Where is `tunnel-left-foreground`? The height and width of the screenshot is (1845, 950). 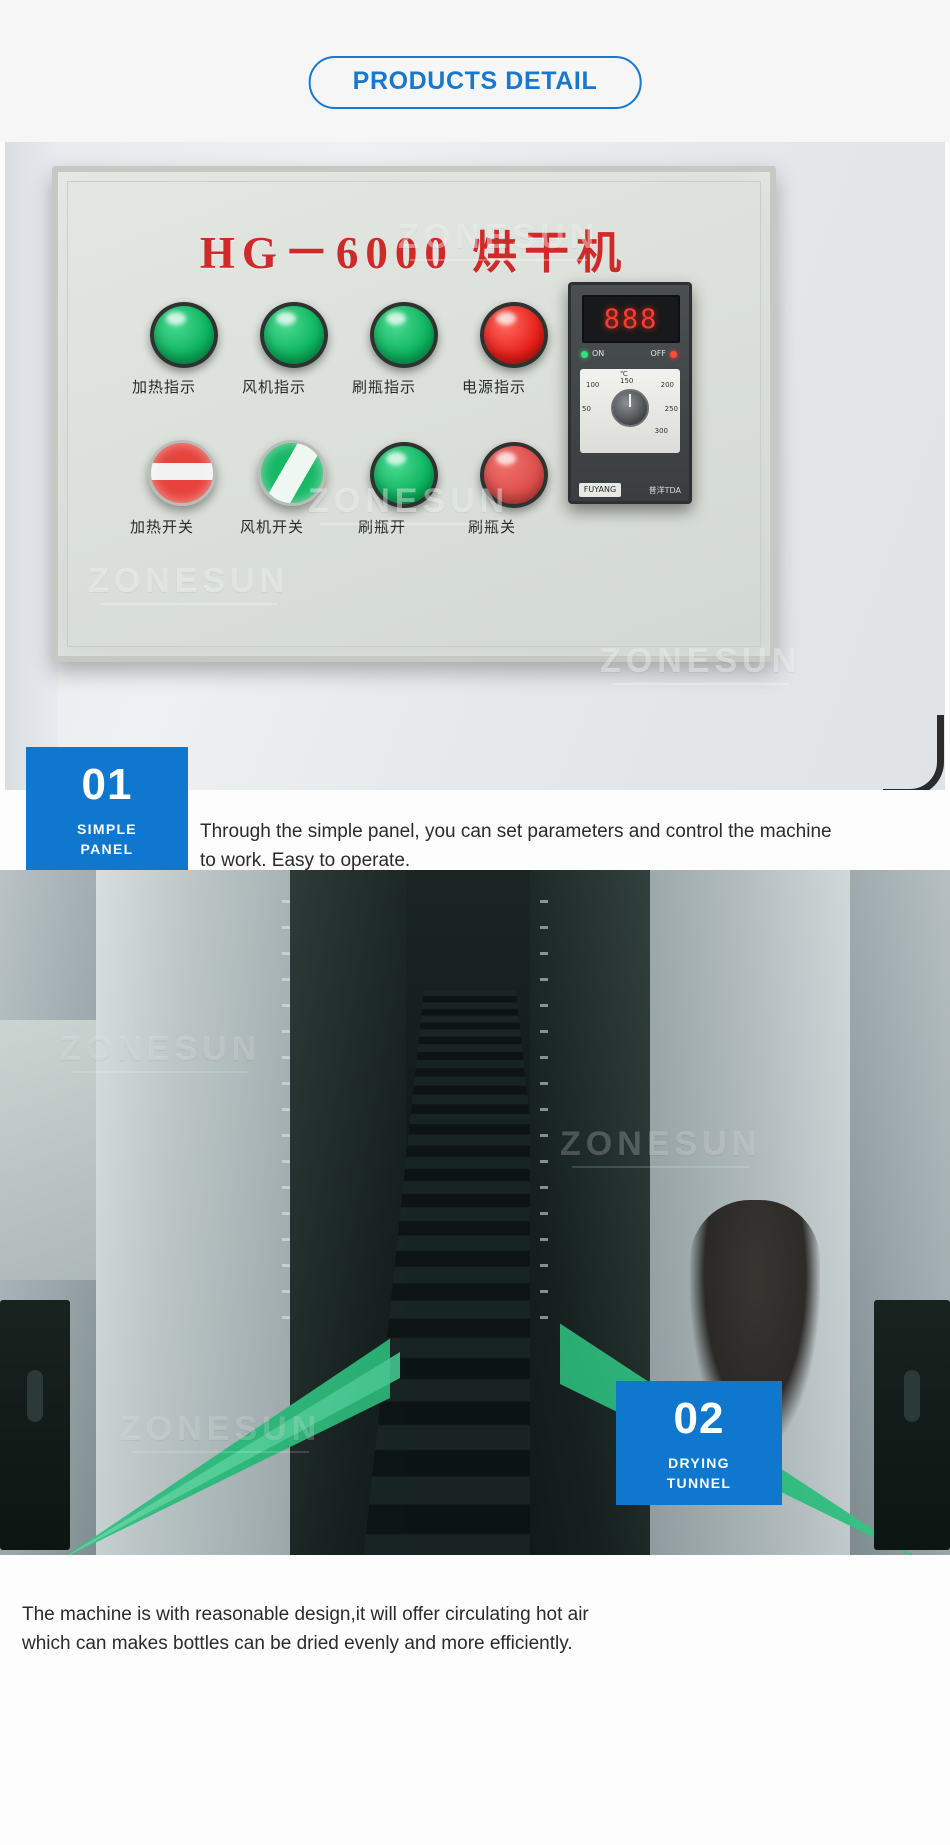
tunnel-left-foreground is located at coordinates (48, 1150).